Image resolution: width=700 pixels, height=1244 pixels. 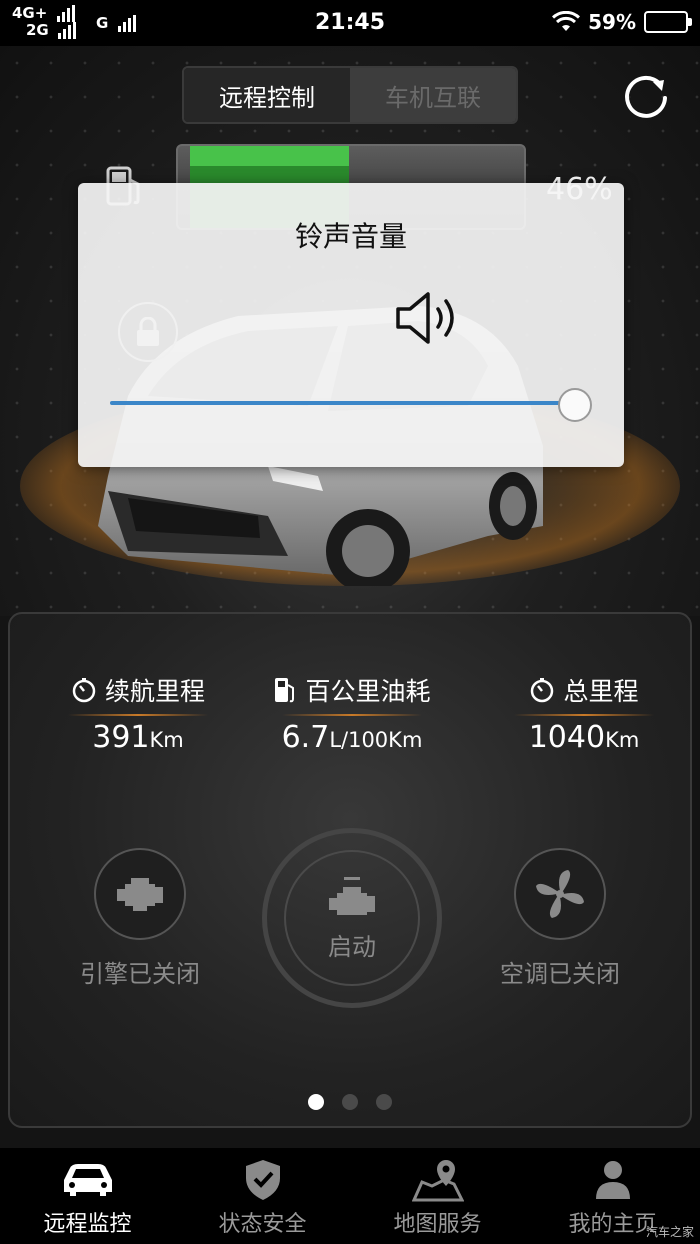 I want to click on ac-status-label: 空调已关闭, so click(x=560, y=974).